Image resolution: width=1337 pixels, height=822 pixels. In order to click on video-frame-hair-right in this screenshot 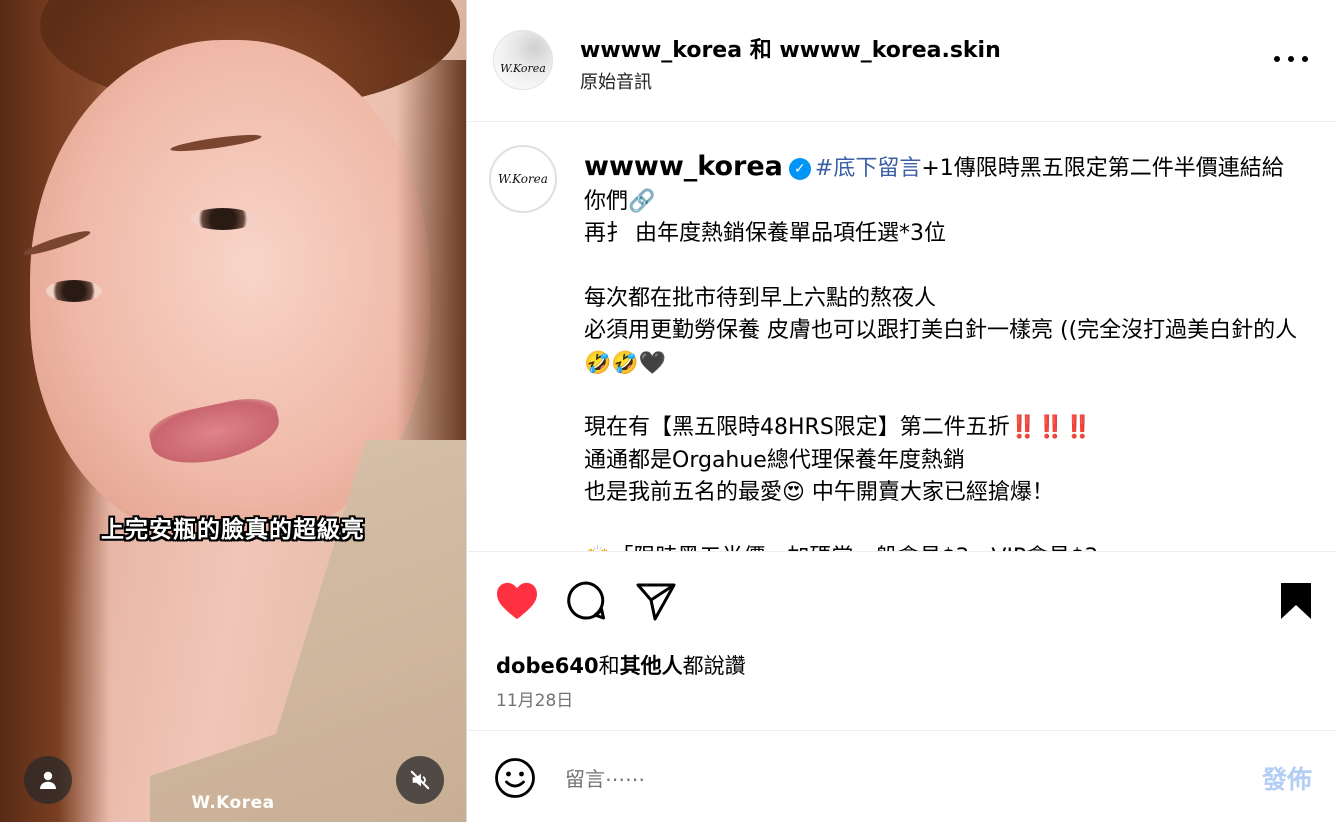, I will do `click(431, 270)`.